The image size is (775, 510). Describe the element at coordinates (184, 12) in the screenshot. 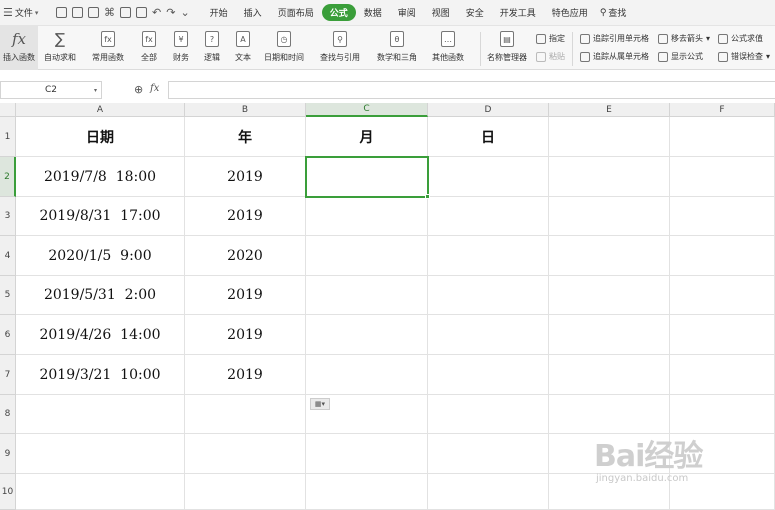

I see `customize-icon: ⌄` at that location.